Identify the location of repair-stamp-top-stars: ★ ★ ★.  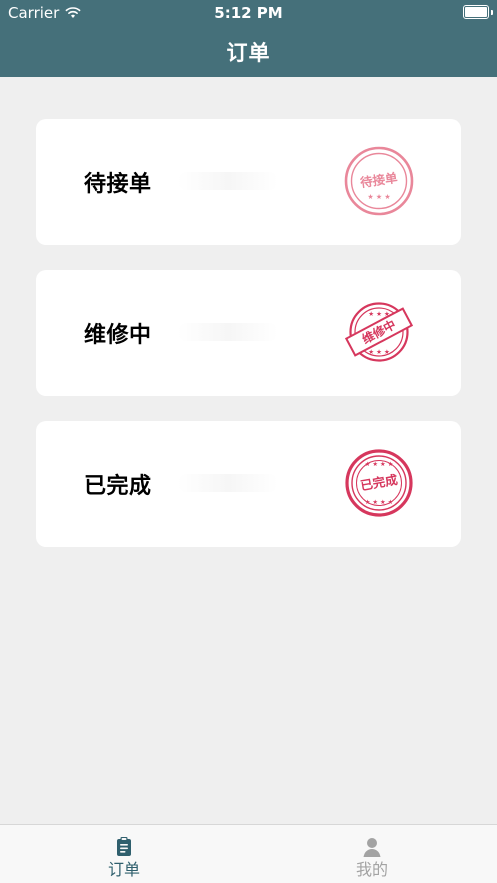
(379, 314).